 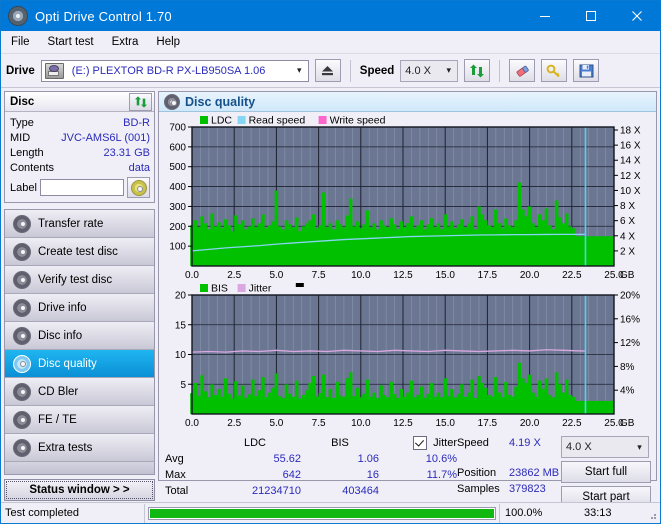 I want to click on window-controls, so click(x=591, y=16).